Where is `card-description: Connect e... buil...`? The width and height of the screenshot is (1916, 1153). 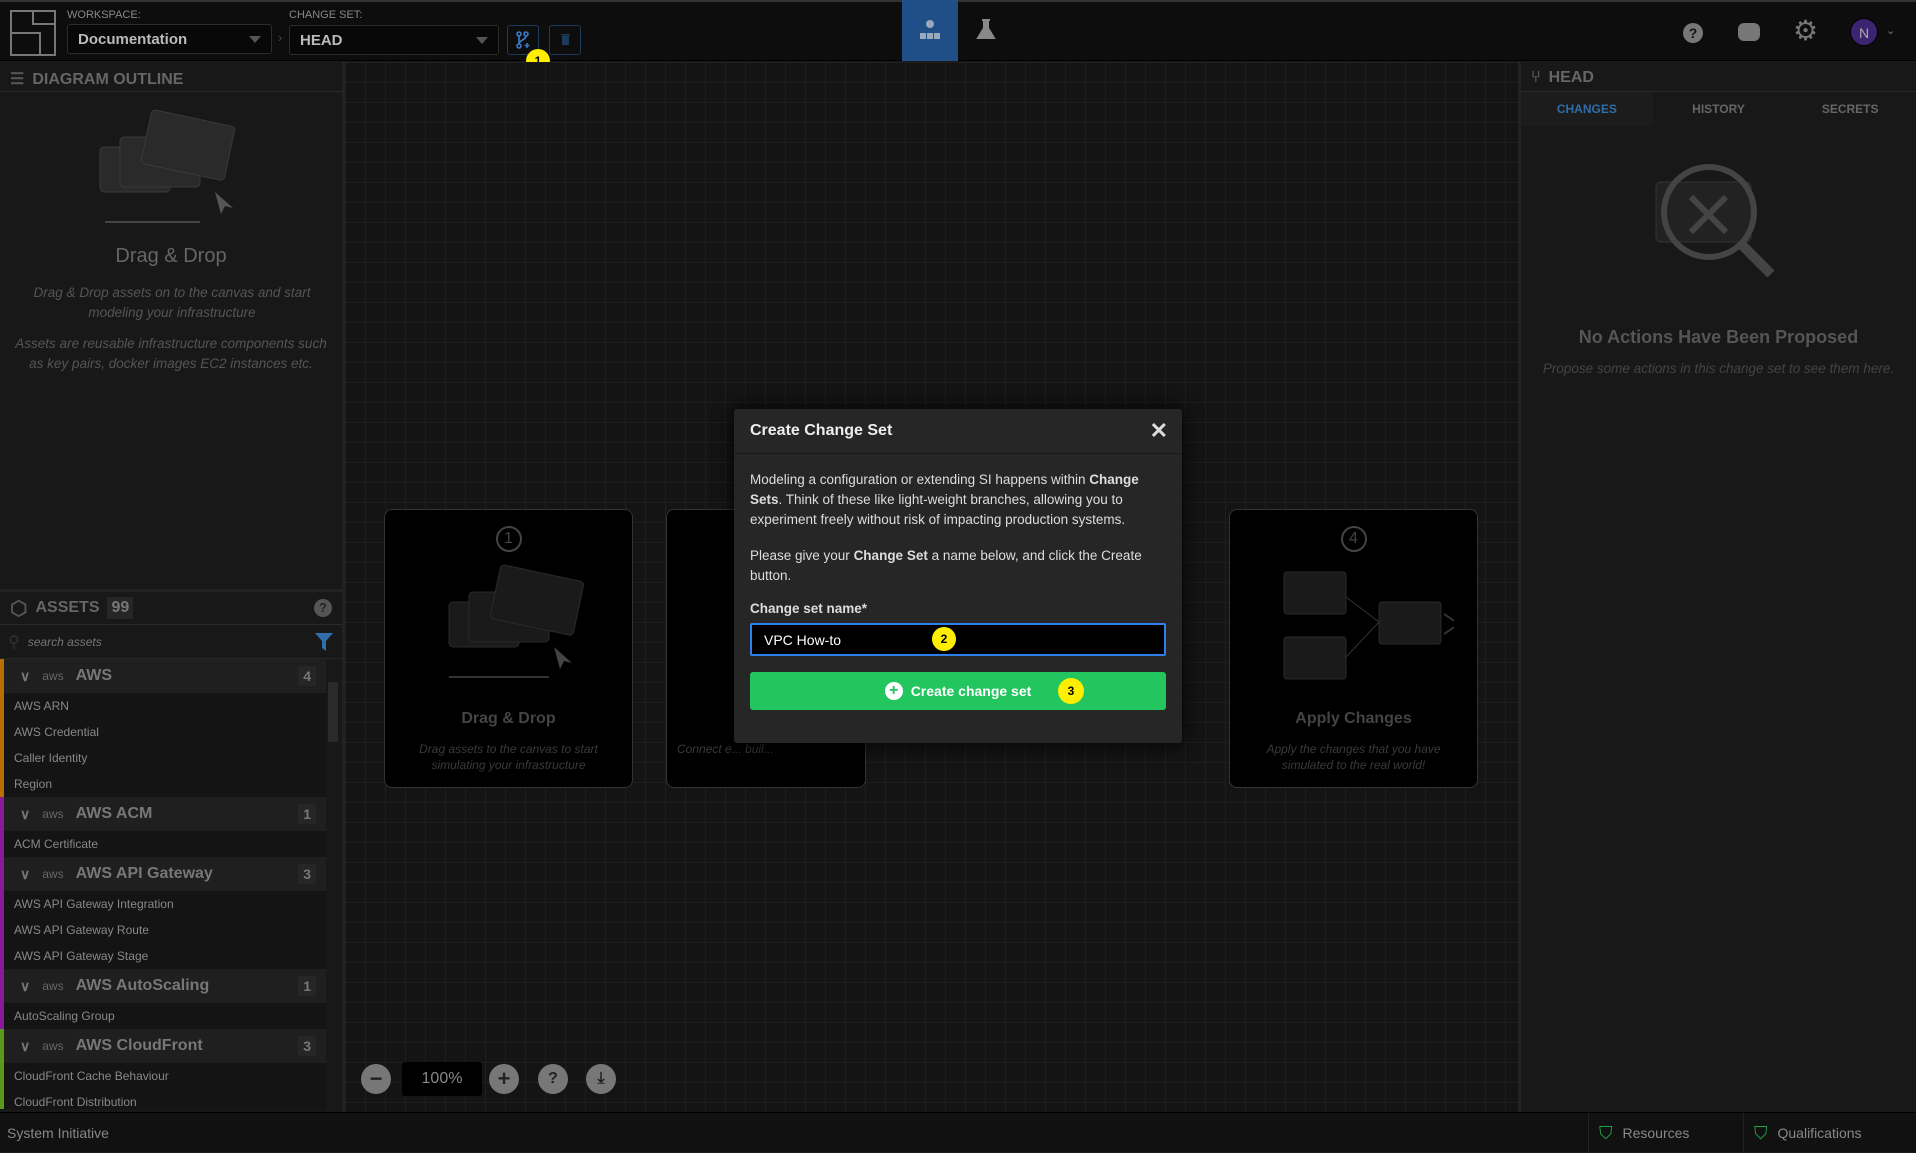
card-description: Connect e... buil... is located at coordinates (725, 749).